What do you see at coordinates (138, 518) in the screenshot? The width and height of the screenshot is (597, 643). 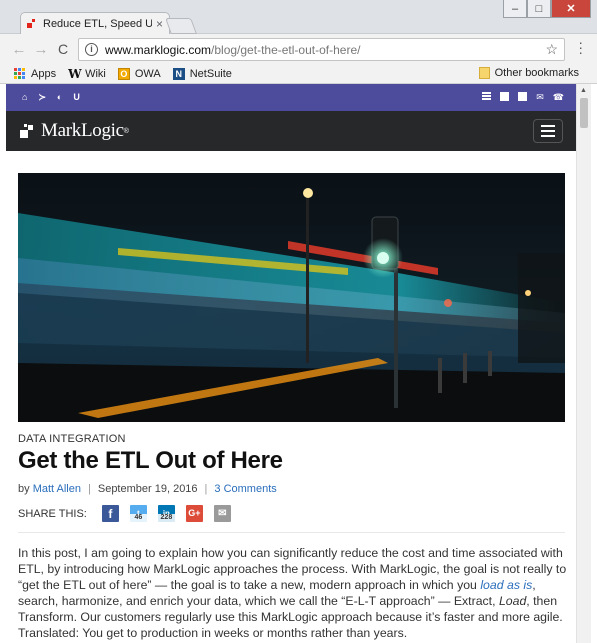 I see `twitter-share-count: 46` at bounding box center [138, 518].